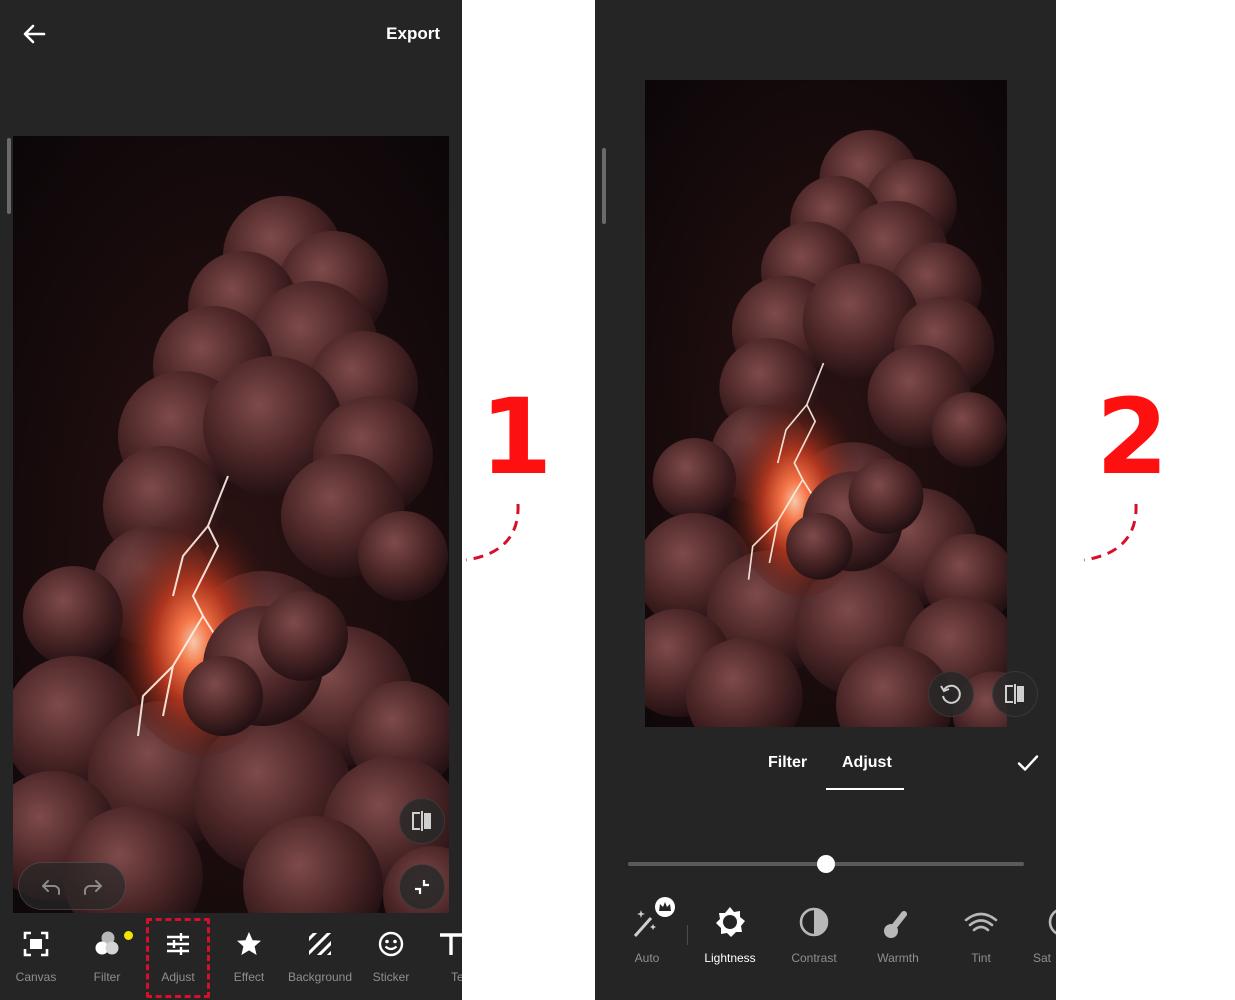  I want to click on collapse-button, so click(422, 887).